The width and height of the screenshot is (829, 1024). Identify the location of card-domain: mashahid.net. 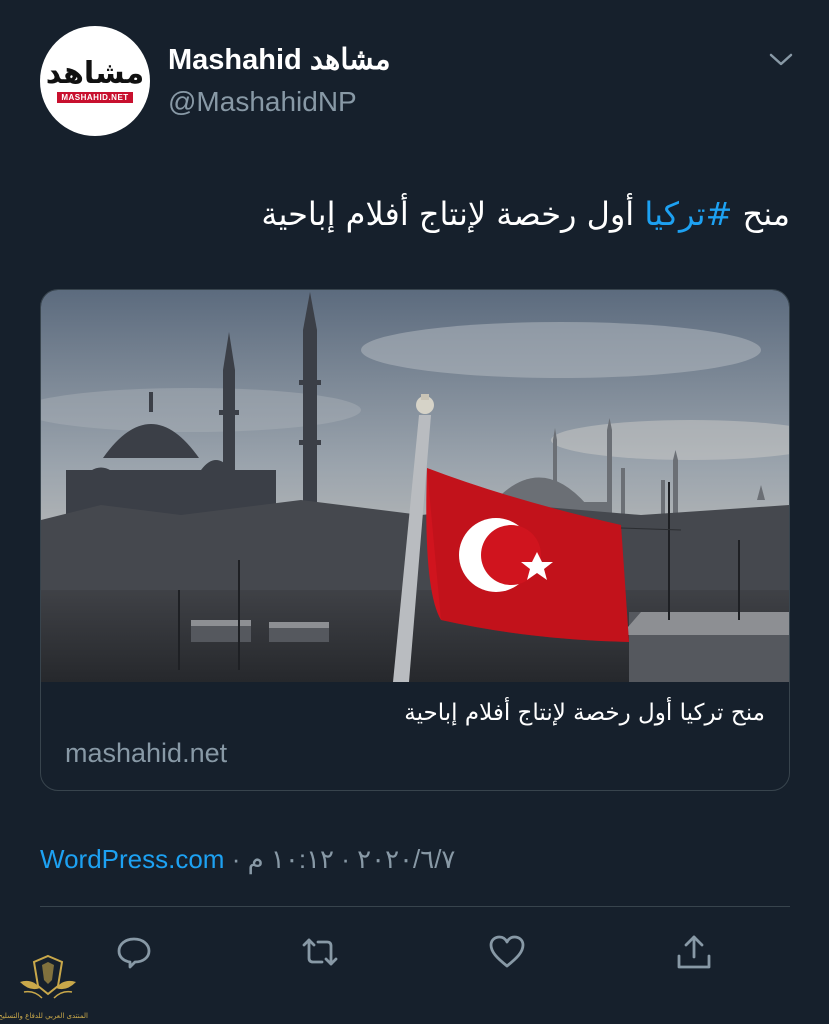
(146, 753).